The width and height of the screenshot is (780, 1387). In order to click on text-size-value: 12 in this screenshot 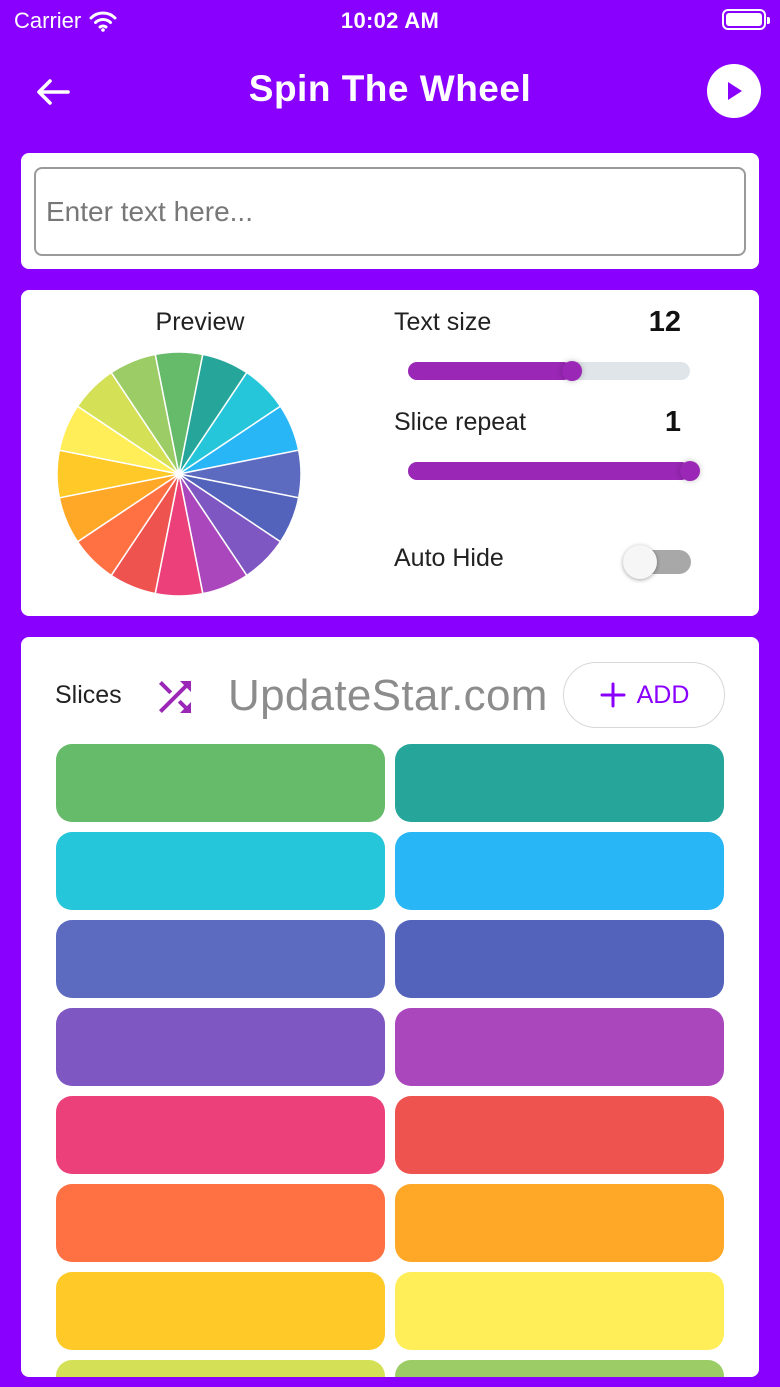, I will do `click(664, 322)`.